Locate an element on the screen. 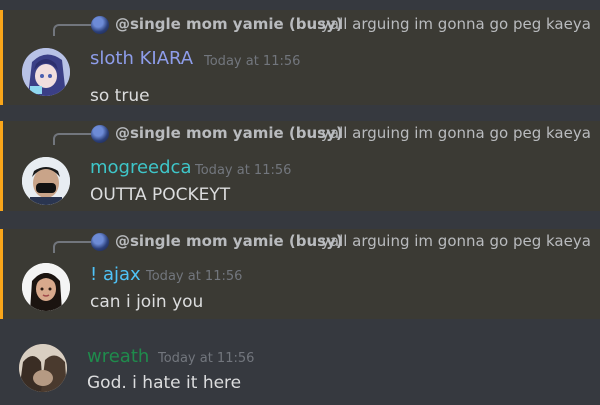 This screenshot has width=600, height=405. author-name: wreath is located at coordinates (118, 356).